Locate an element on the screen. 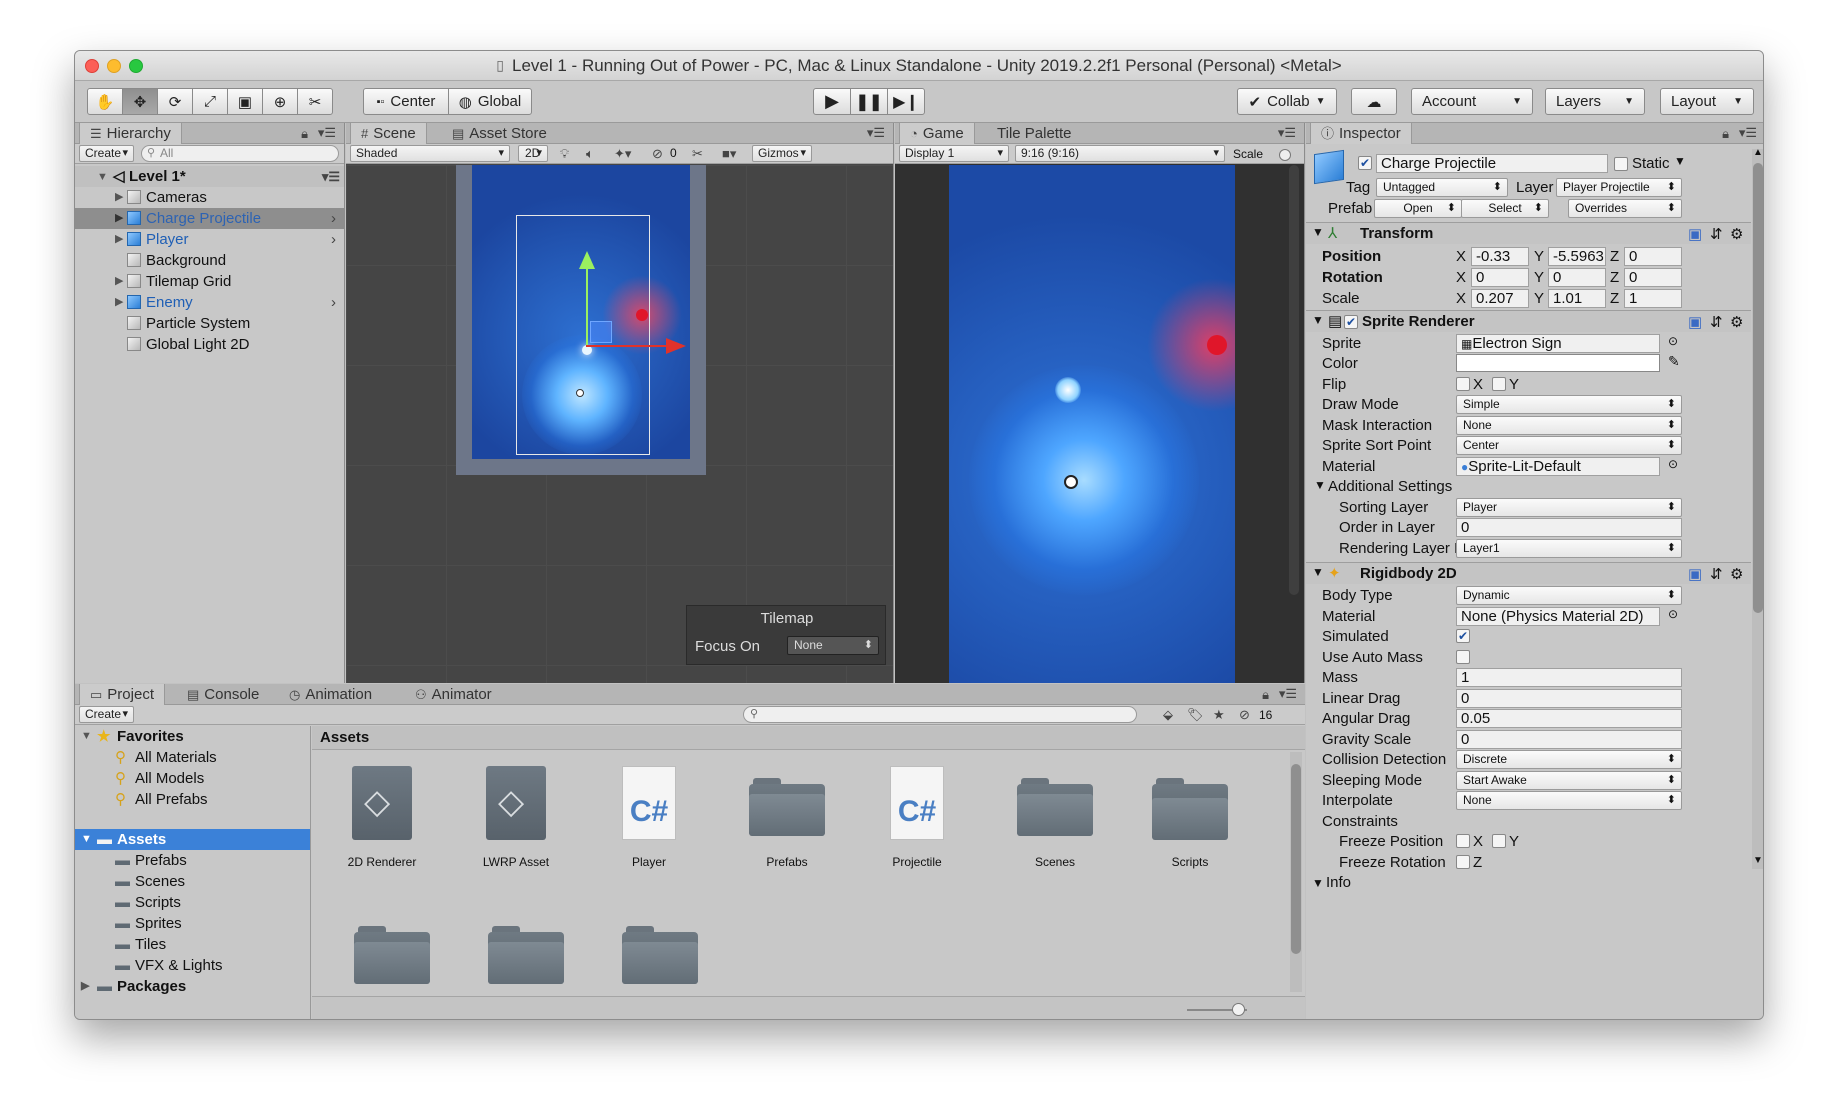 Image resolution: width=1838 pixels, height=1120 pixels. game-viewport is located at coordinates (1092, 424).